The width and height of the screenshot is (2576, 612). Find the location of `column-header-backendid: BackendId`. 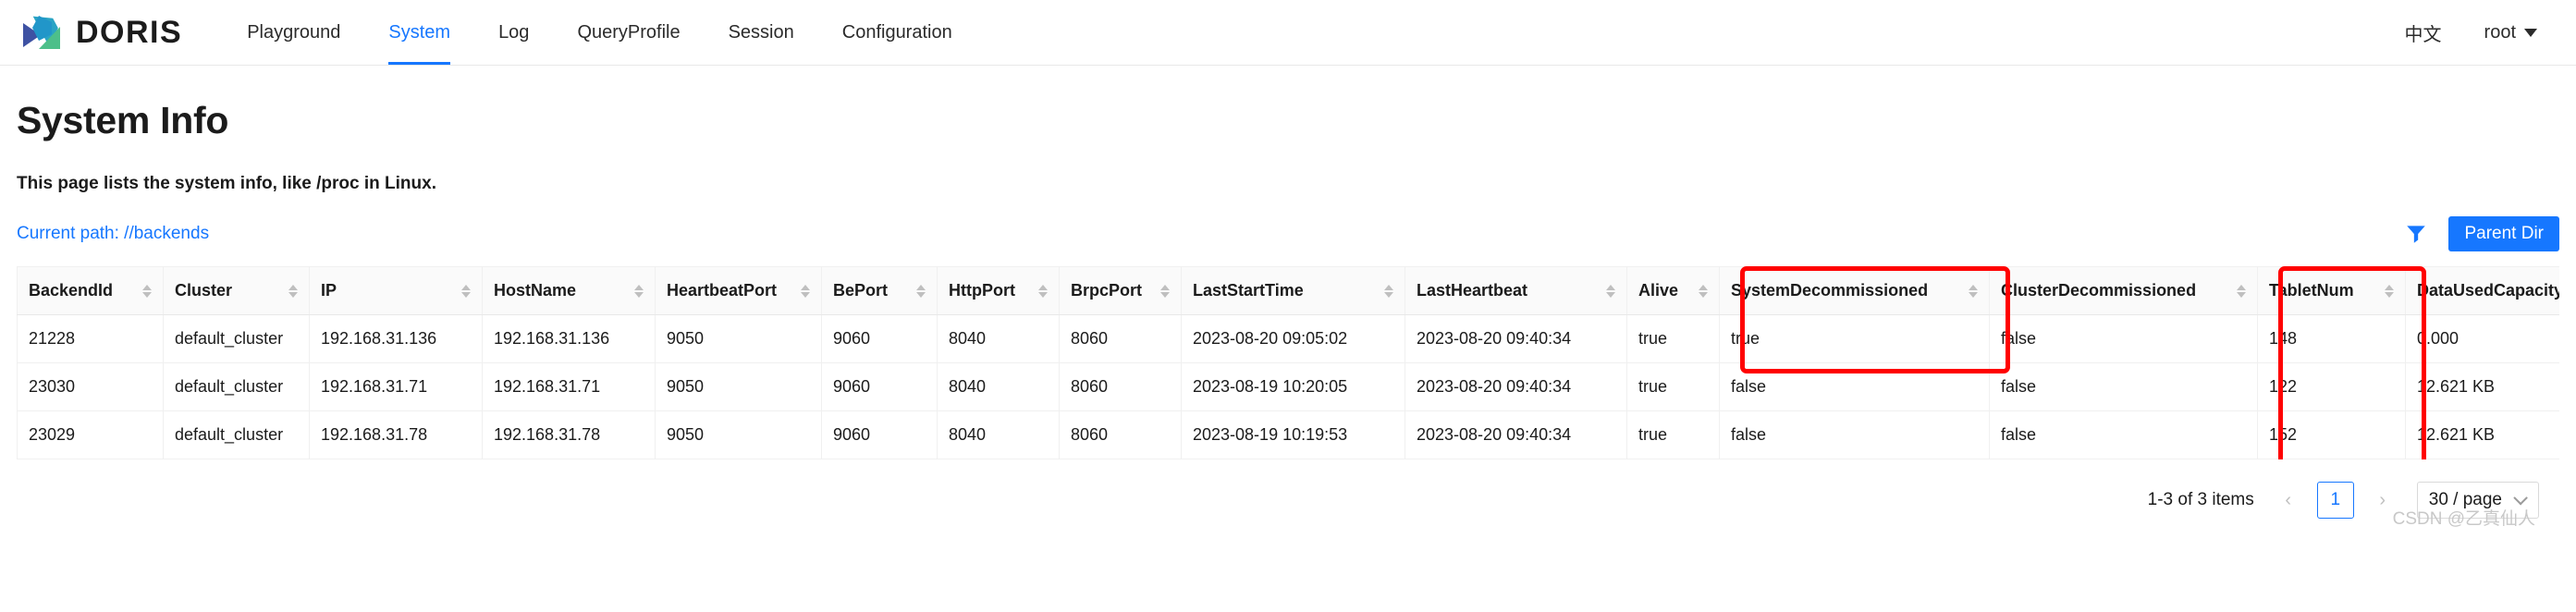

column-header-backendid: BackendId is located at coordinates (90, 290).